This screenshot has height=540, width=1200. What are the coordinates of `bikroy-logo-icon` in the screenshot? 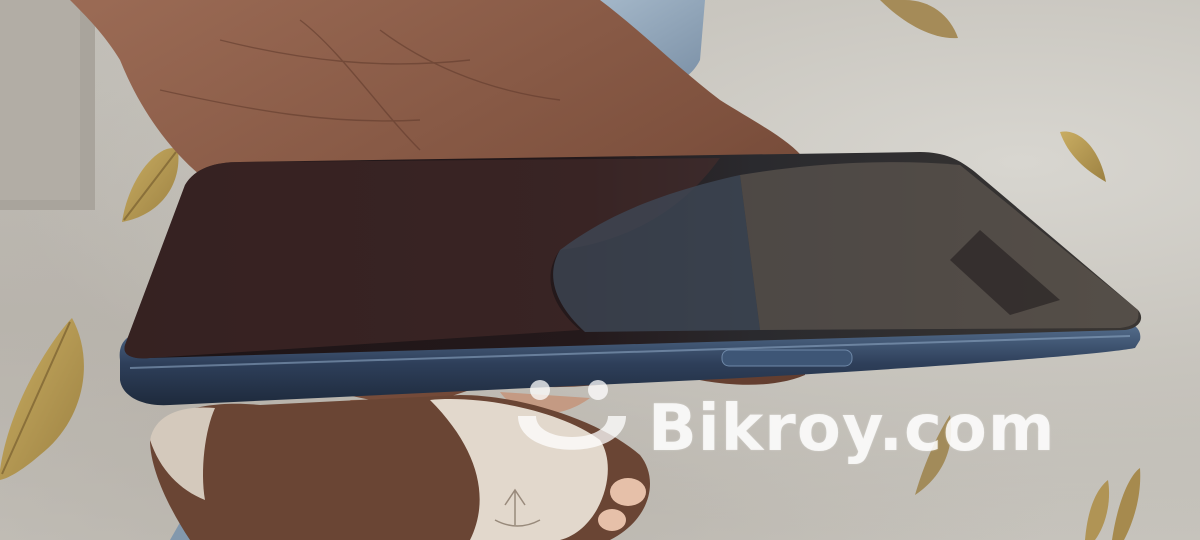 It's located at (572, 415).